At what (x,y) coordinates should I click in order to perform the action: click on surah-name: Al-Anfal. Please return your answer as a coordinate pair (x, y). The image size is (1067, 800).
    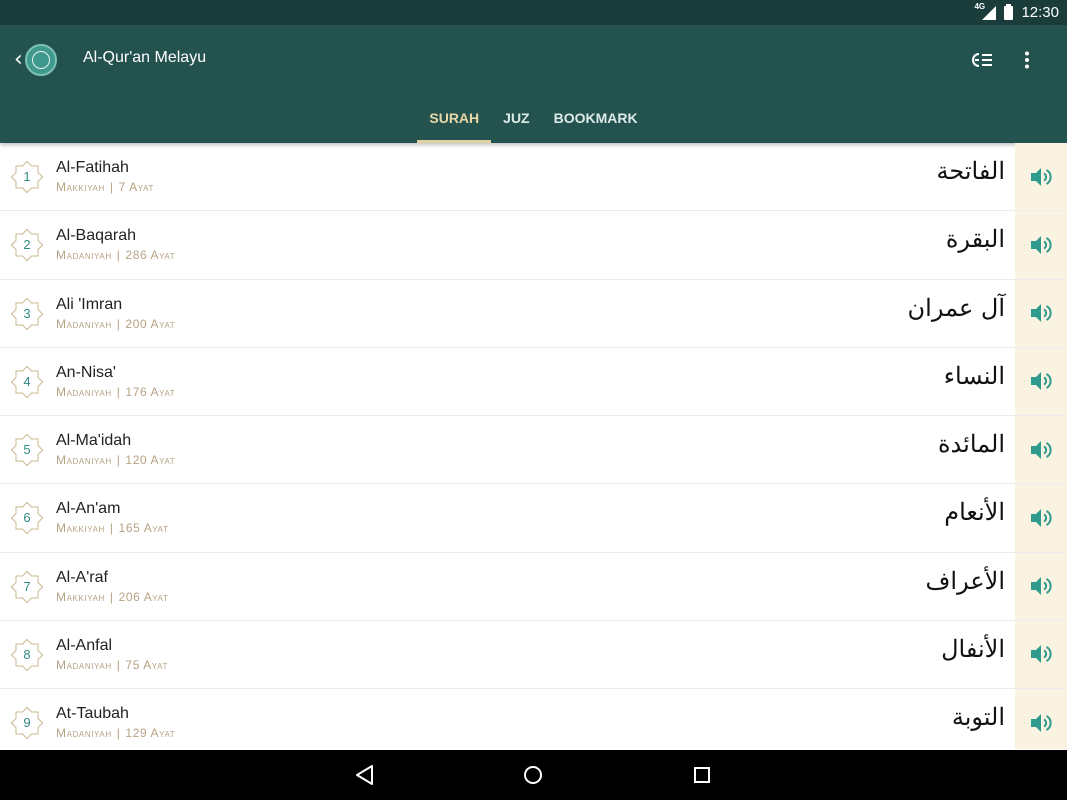
    Looking at the image, I should click on (84, 645).